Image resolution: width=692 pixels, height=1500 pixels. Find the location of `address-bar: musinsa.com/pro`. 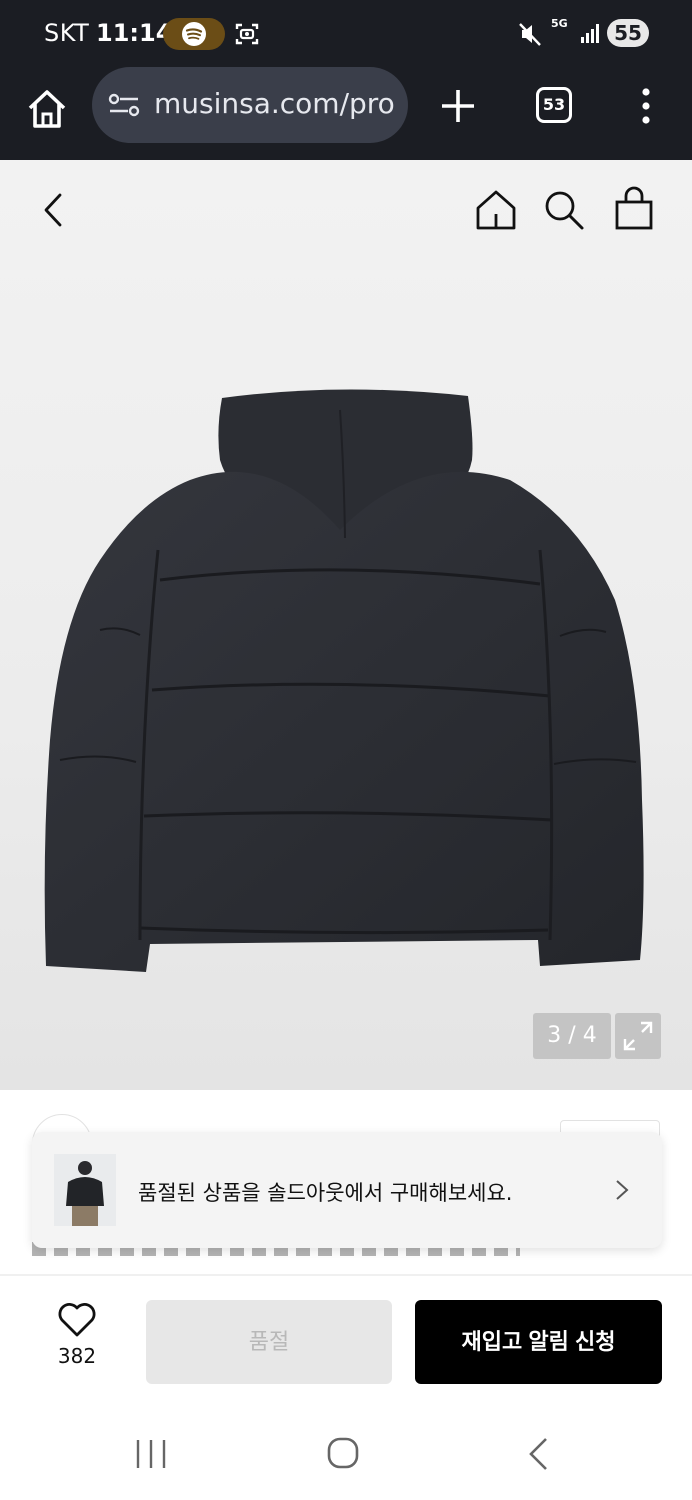

address-bar: musinsa.com/pro is located at coordinates (250, 105).